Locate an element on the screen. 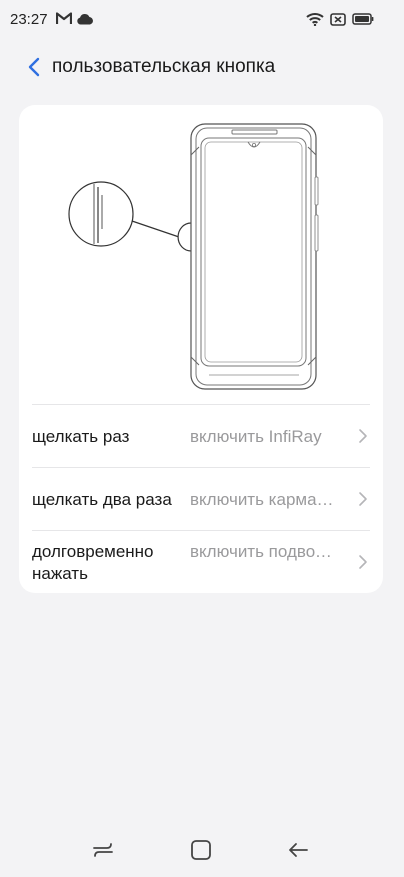 This screenshot has height=877, width=404. setting-label: щелкать два раза is located at coordinates (102, 499).